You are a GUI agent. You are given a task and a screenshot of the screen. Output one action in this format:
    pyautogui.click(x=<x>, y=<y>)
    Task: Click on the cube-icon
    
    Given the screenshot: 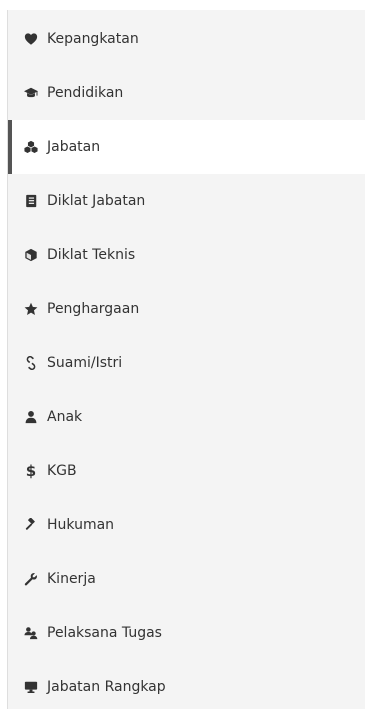 What is the action you would take?
    pyautogui.click(x=31, y=255)
    